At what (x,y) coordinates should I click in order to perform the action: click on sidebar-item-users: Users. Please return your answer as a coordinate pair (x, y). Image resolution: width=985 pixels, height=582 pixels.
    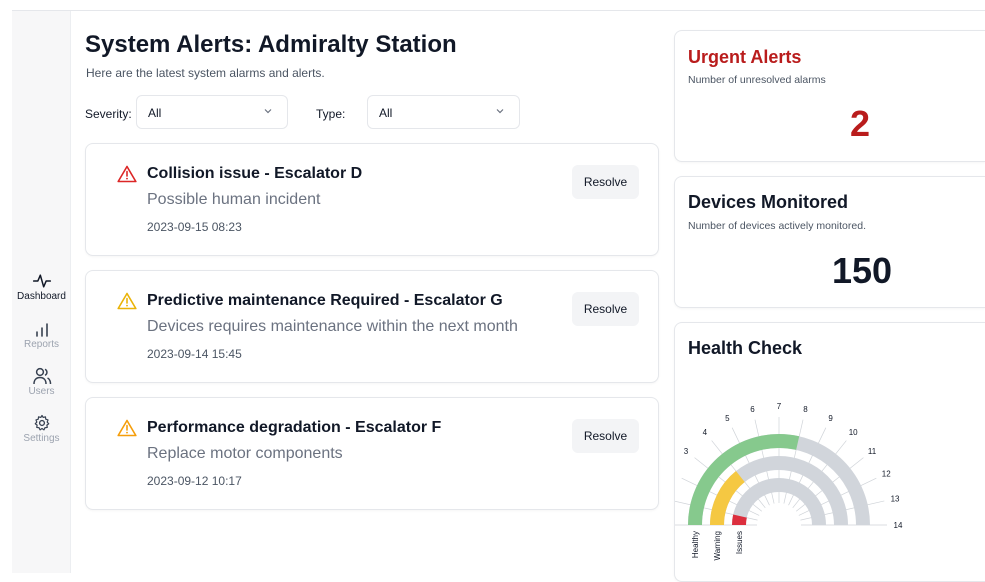
    Looking at the image, I should click on (41, 382).